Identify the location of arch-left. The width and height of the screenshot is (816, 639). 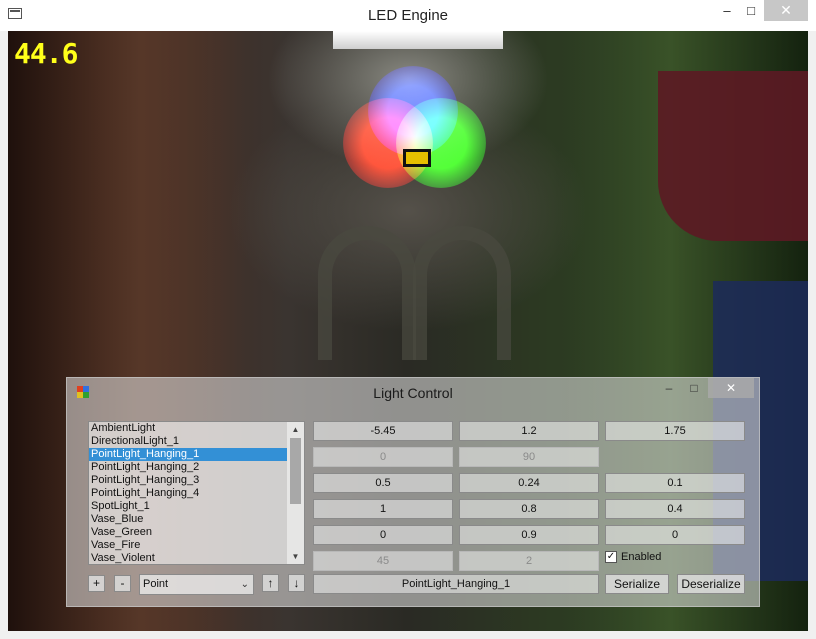
(367, 293).